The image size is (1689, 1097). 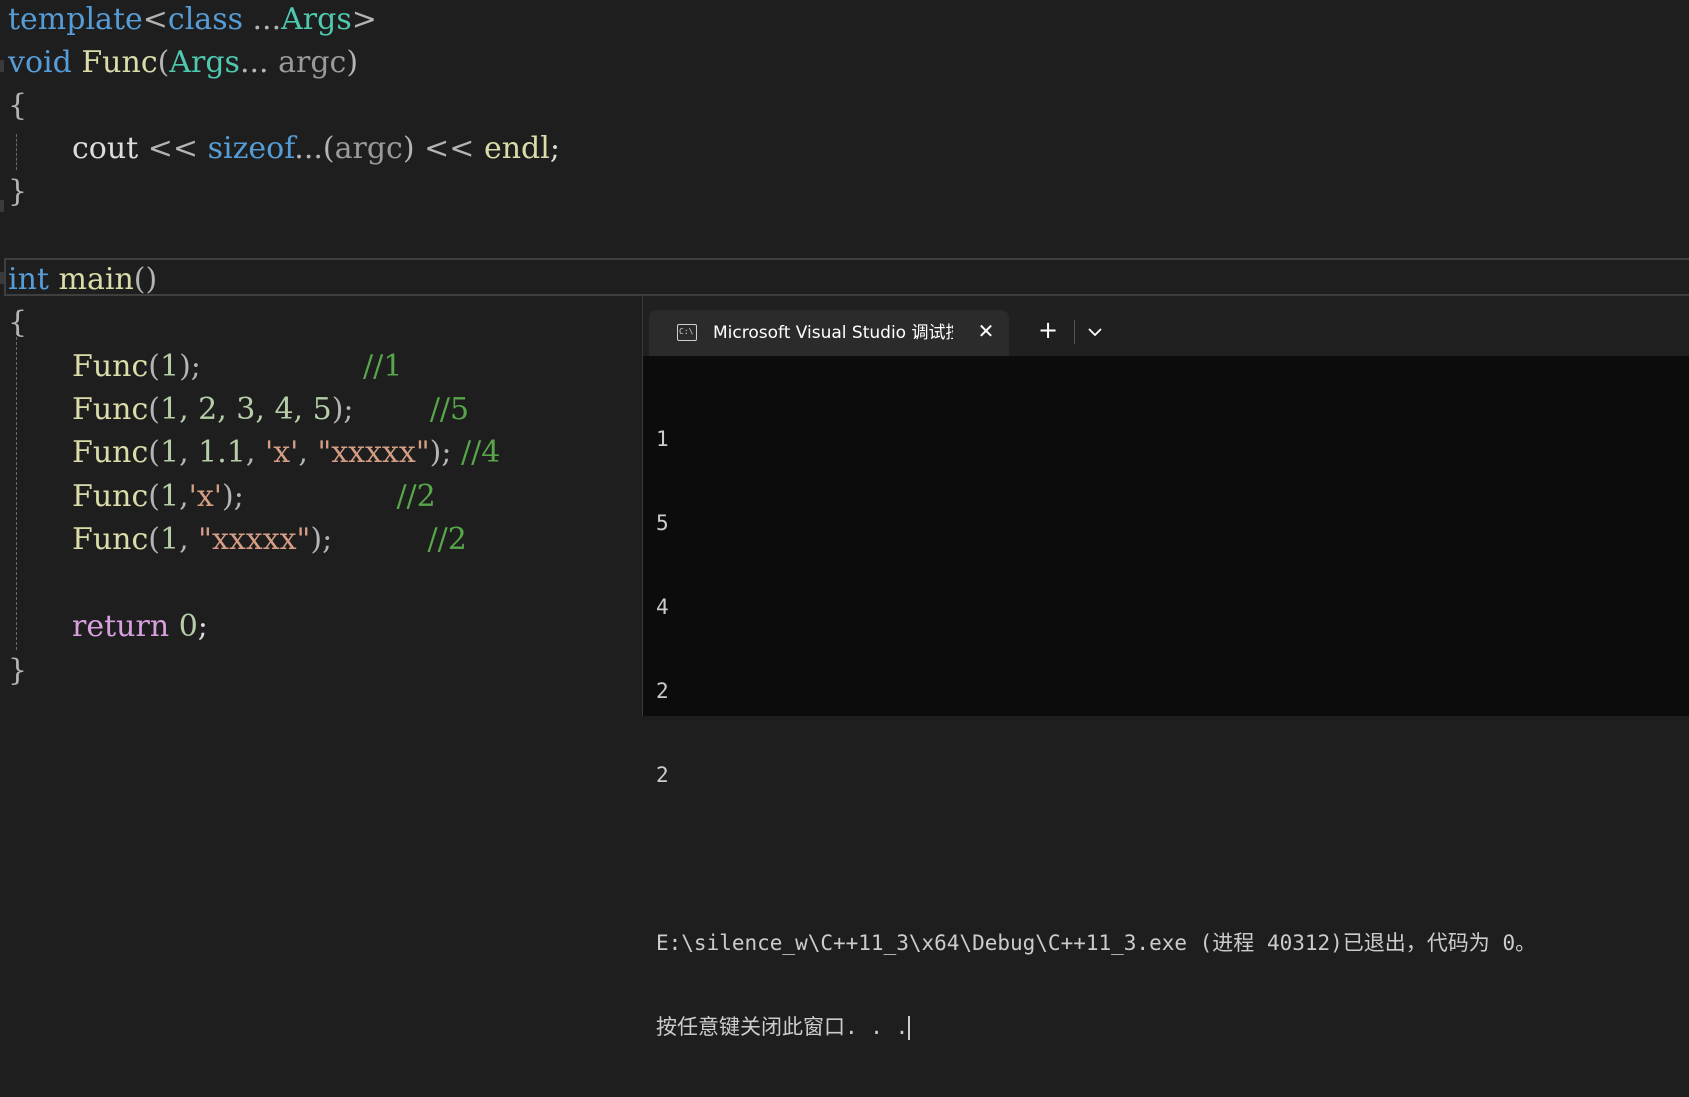 I want to click on terminal-tab: C:\ Microsoft Visual Studio 调试控 ✕, so click(x=829, y=333).